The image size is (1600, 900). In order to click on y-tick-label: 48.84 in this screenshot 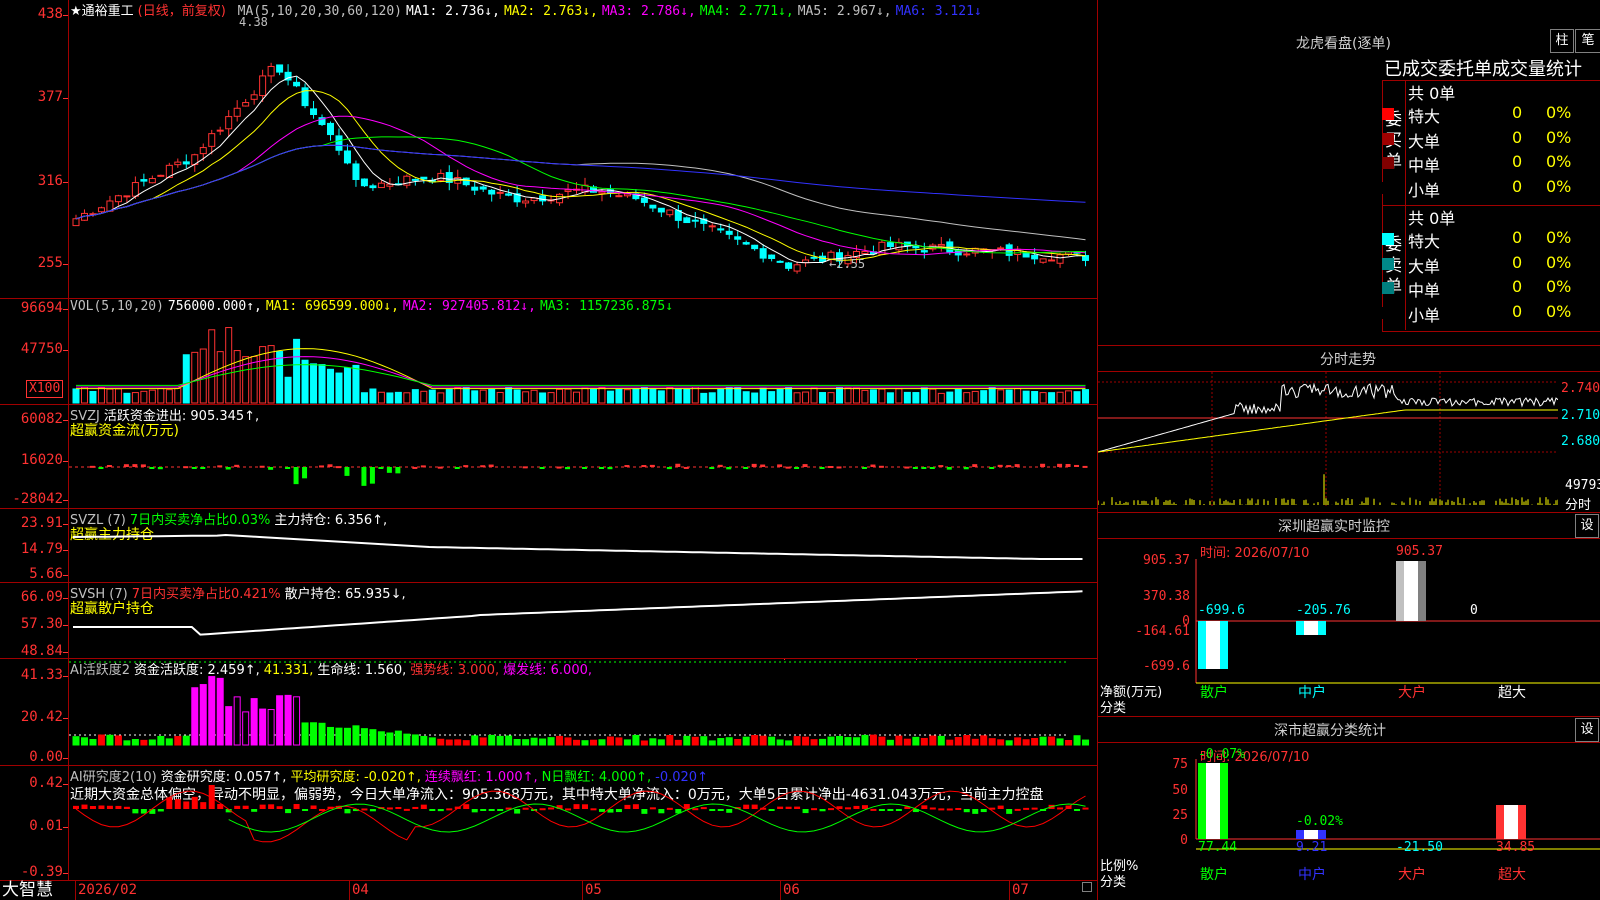, I will do `click(41, 651)`.